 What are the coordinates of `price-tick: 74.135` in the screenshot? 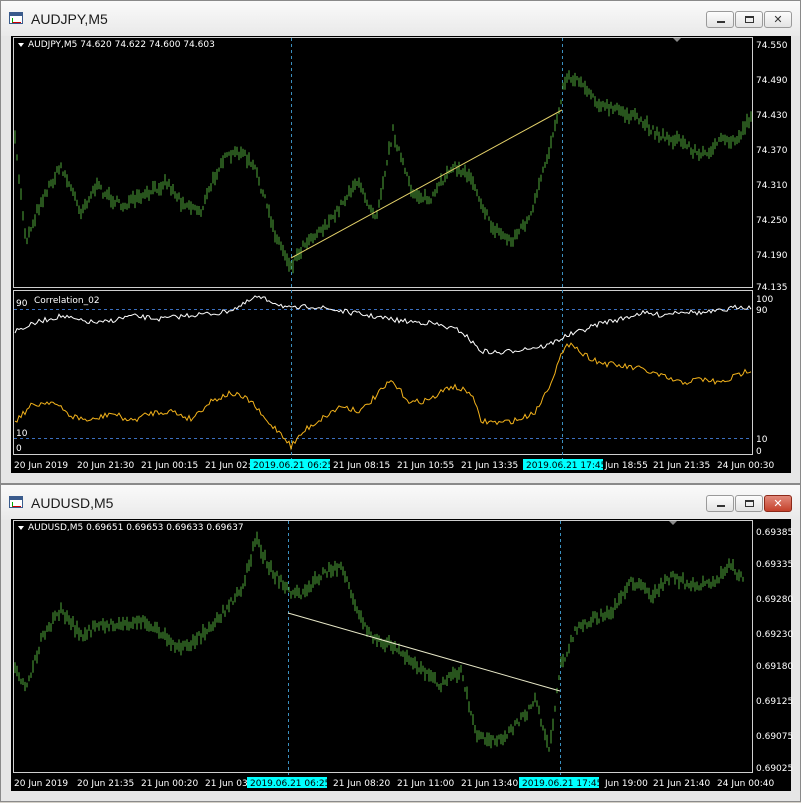 It's located at (772, 288).